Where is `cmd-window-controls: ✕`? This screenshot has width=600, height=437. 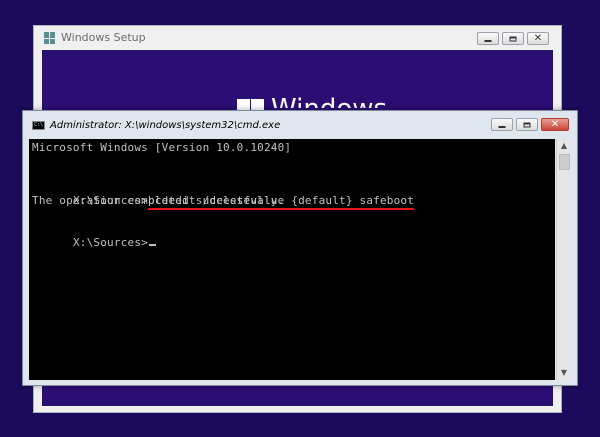 cmd-window-controls: ✕ is located at coordinates (530, 124).